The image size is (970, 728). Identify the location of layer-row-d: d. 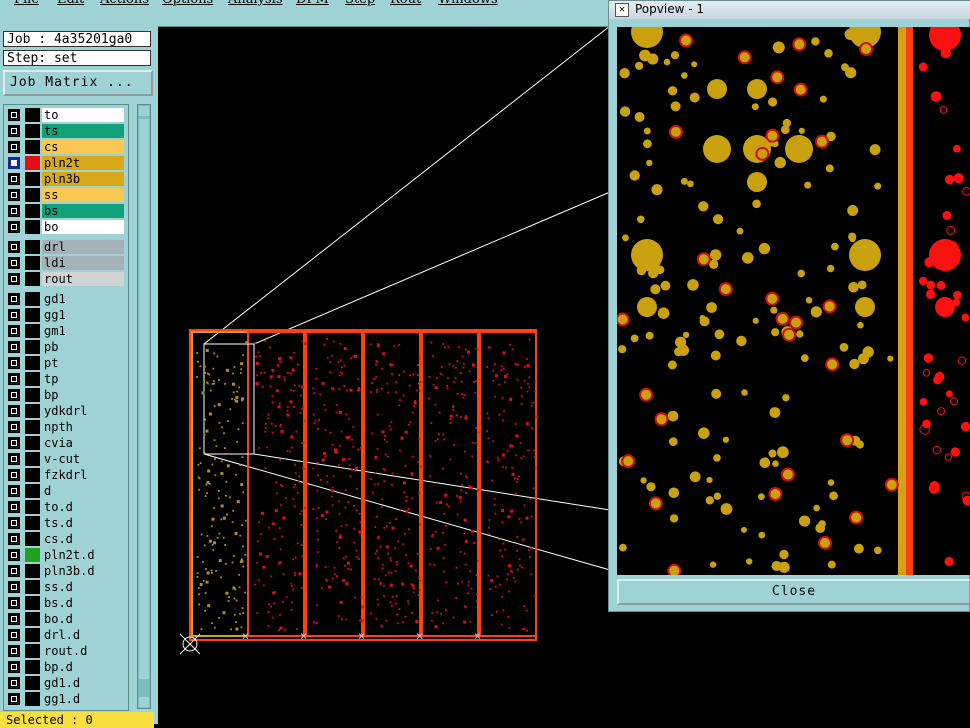
(66, 491).